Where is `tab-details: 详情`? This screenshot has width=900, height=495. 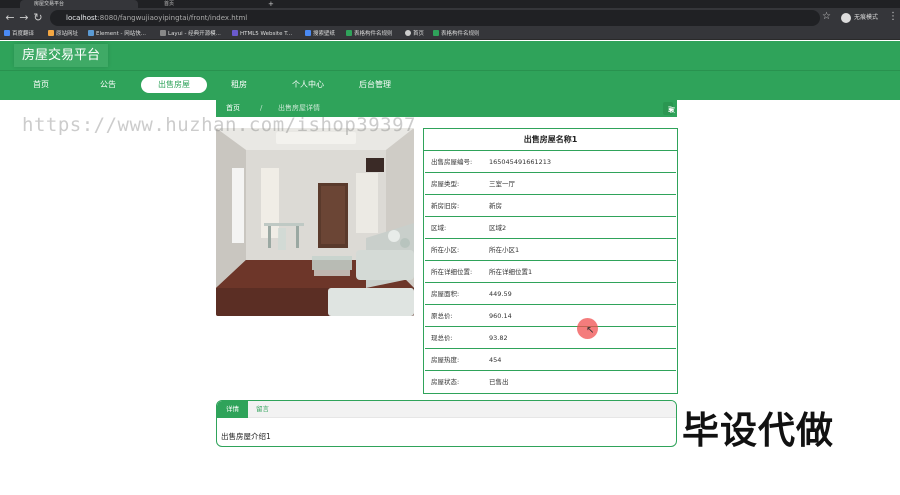 tab-details: 详情 is located at coordinates (232, 409).